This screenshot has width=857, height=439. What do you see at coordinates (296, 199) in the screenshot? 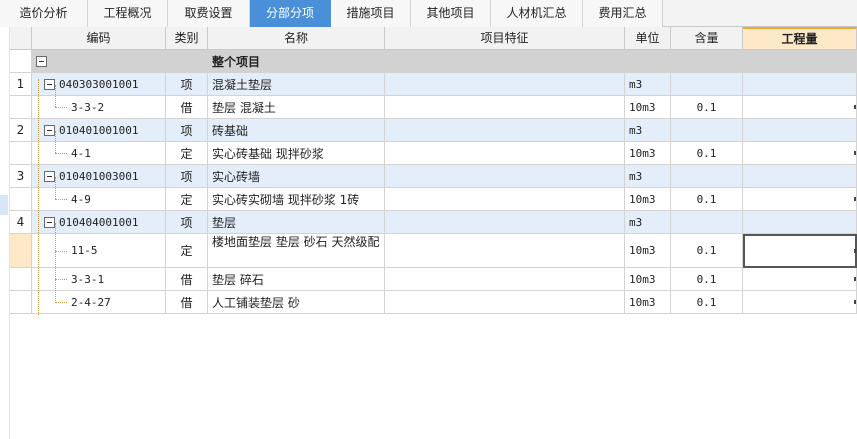
I see `name-cell: 实心砖实砌墙 现拌砂浆 1砖` at bounding box center [296, 199].